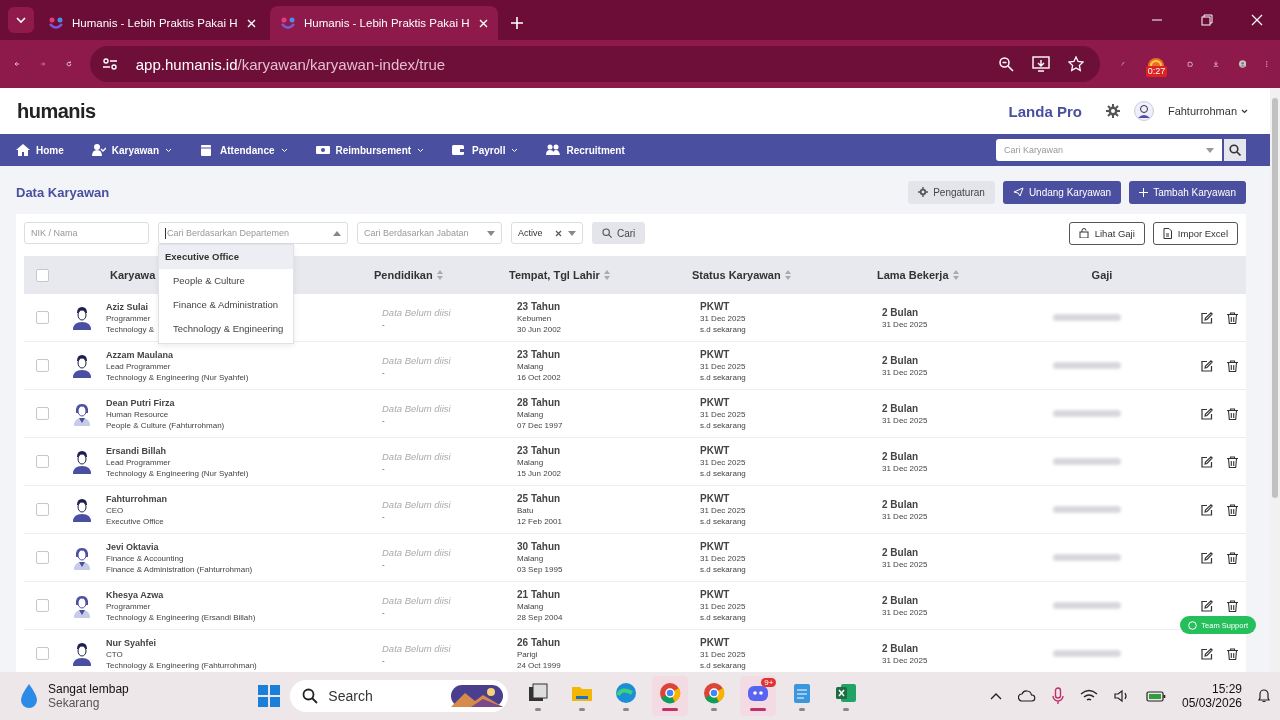 This screenshot has height=720, width=1280. I want to click on nav-item: Payroll, so click(485, 150).